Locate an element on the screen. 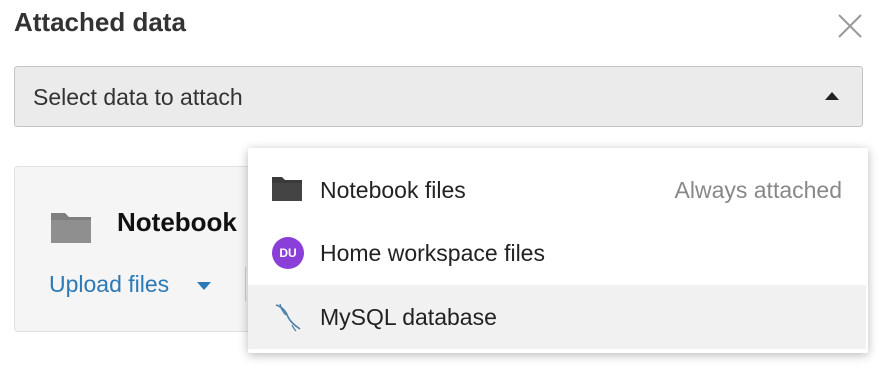 The width and height of the screenshot is (882, 368). upload-files-button: Upload files is located at coordinates (109, 284).